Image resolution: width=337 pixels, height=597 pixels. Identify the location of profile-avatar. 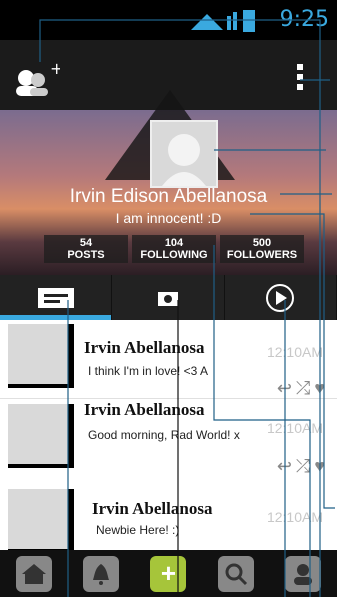
(184, 154).